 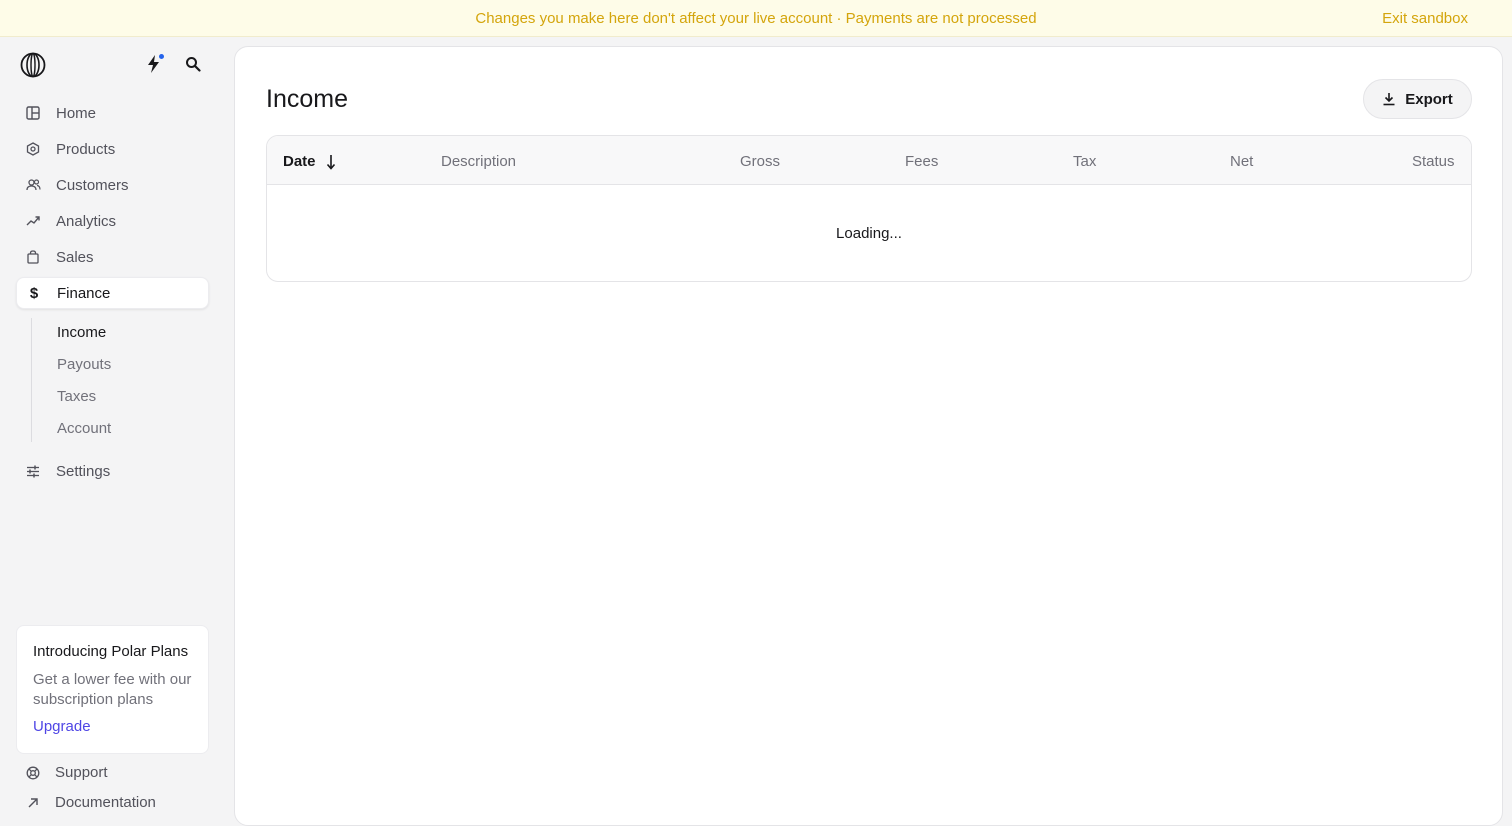 I want to click on search-icon, so click(x=193, y=64).